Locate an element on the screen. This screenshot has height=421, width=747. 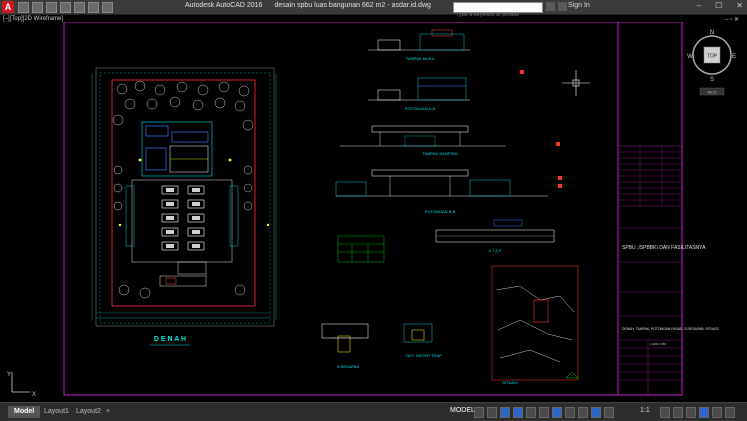
label-tampak-muka: TAMPAK MUKA is located at coordinates (420, 58).